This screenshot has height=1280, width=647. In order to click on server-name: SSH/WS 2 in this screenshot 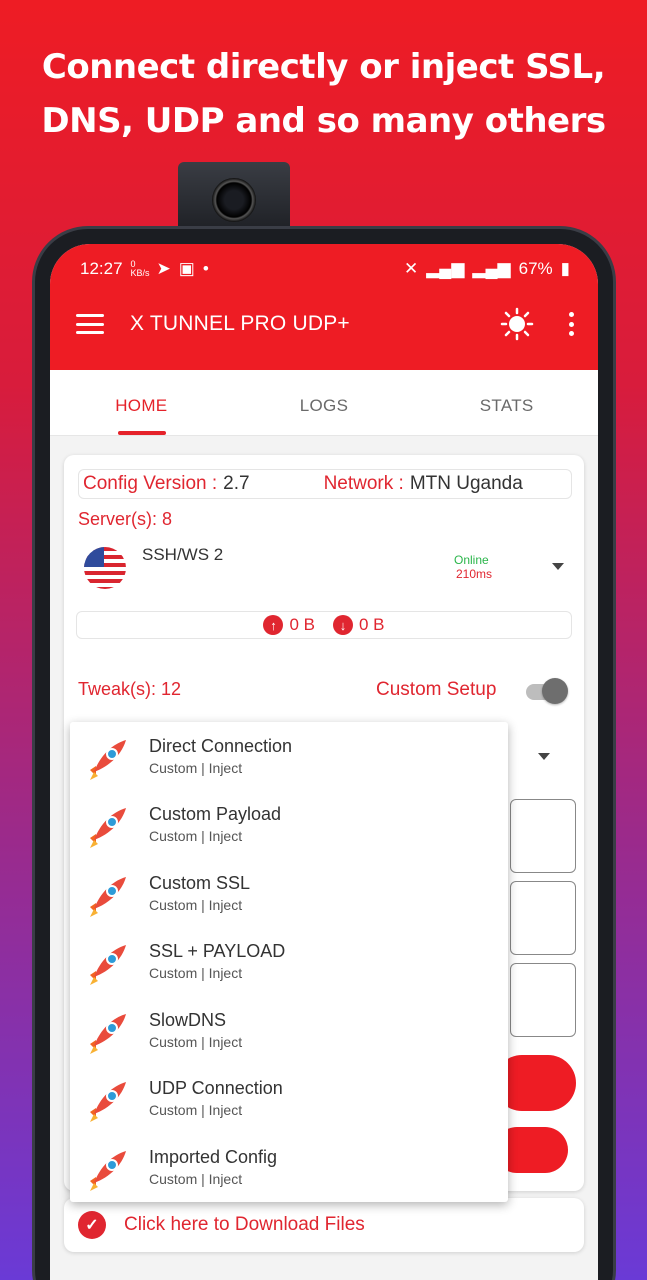, I will do `click(183, 554)`.